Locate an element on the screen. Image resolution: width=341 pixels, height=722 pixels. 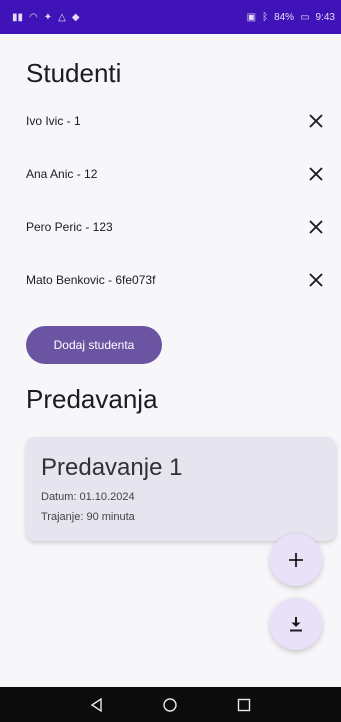
student-name: Ivo Ivic - 1 is located at coordinates (53, 121).